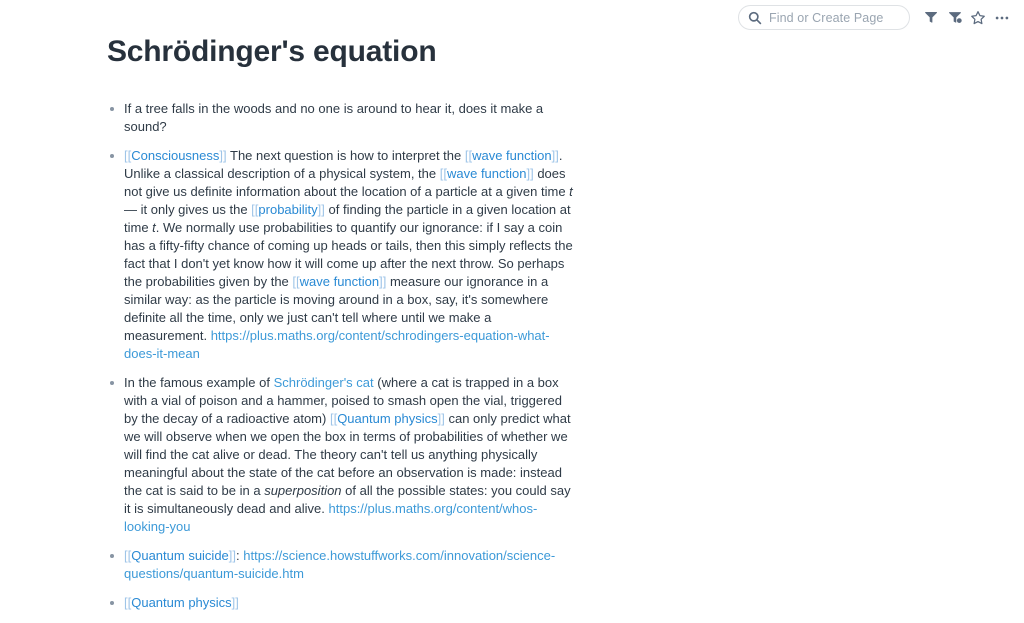 This screenshot has height=623, width=1024. I want to click on page-title: Schrödinger's equation, so click(423, 35).